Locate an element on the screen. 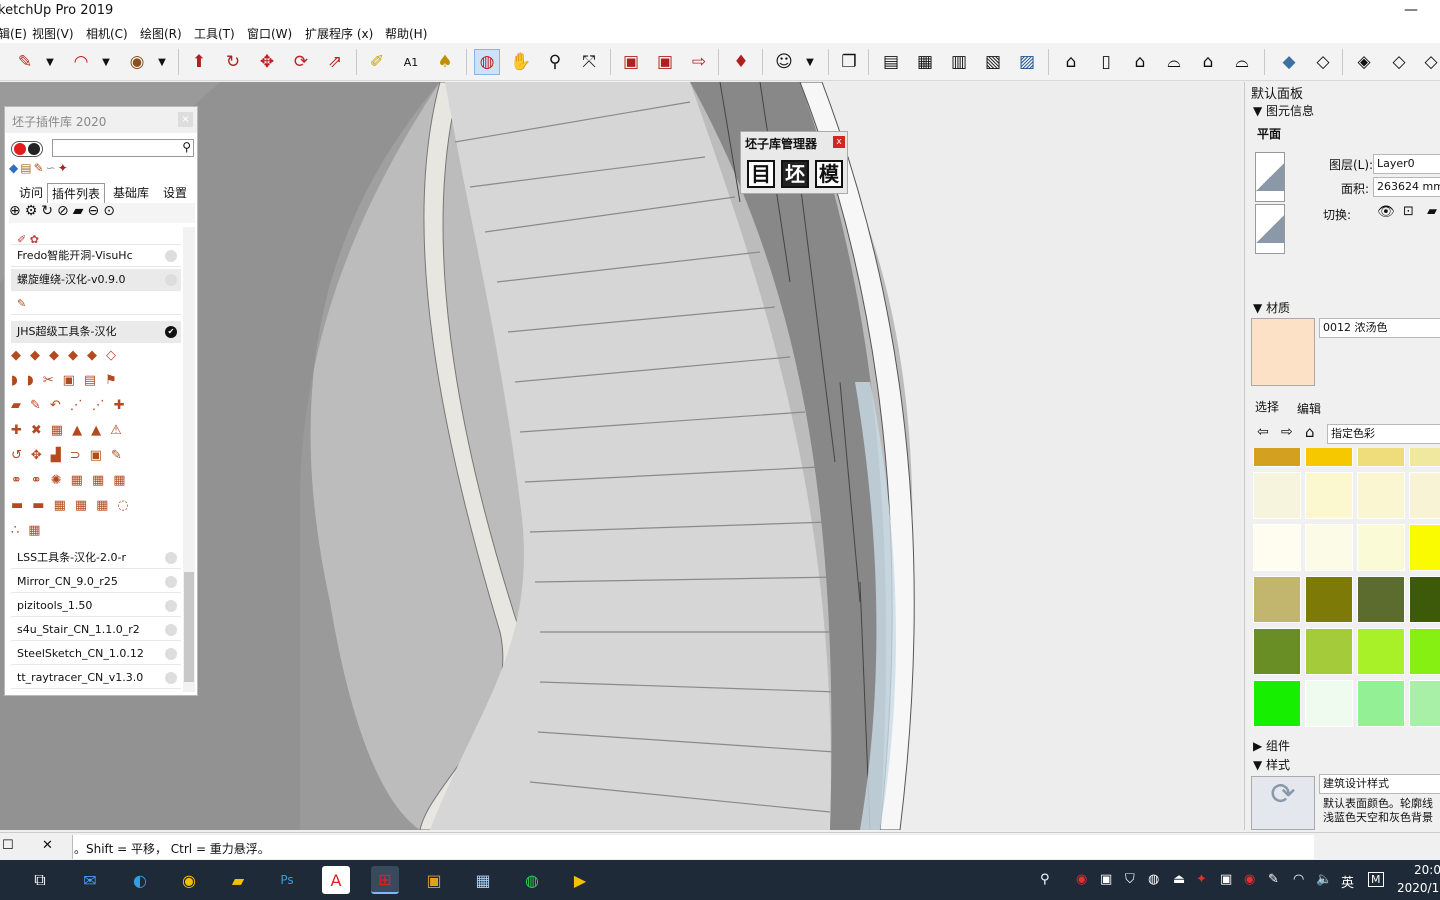 The height and width of the screenshot is (900, 1440). extension-warehouse-icon: ▣ is located at coordinates (665, 62).